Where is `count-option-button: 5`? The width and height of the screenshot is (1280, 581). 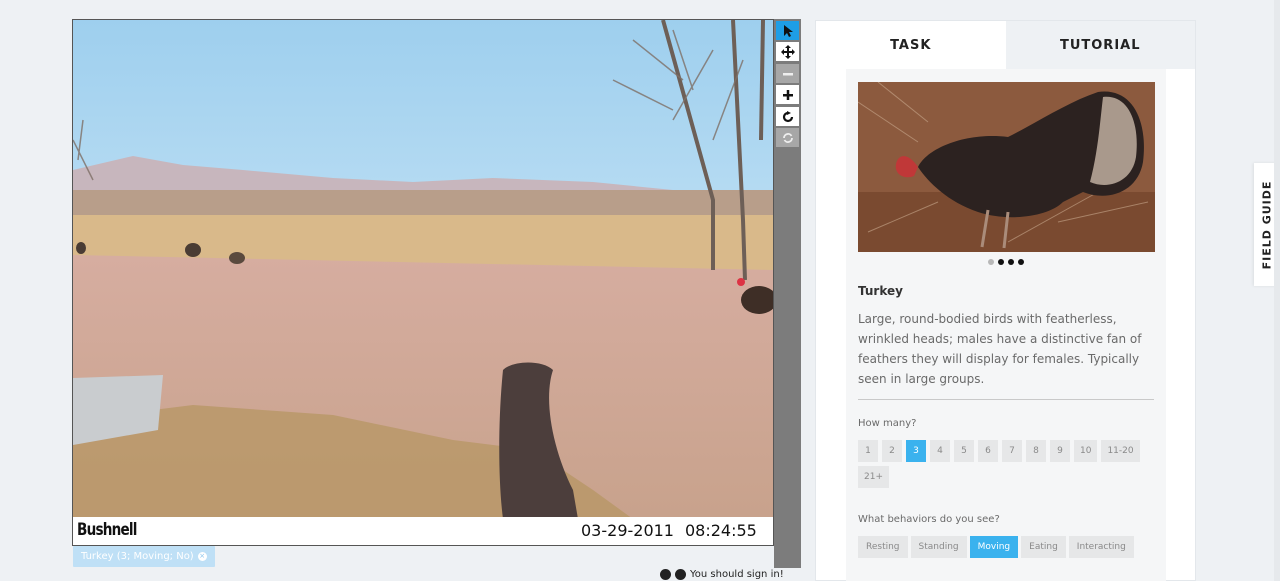
count-option-button: 5 is located at coordinates (964, 451).